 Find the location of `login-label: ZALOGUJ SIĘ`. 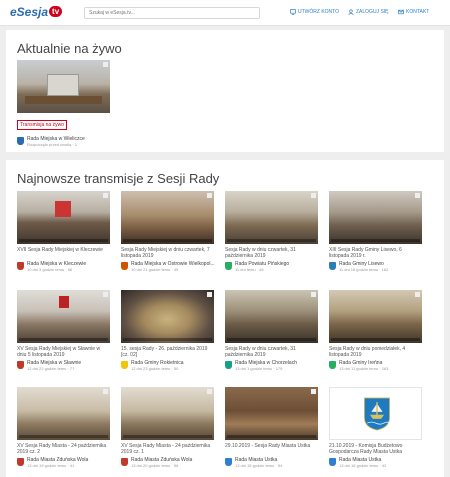

login-label: ZALOGUJ SIĘ is located at coordinates (372, 12).